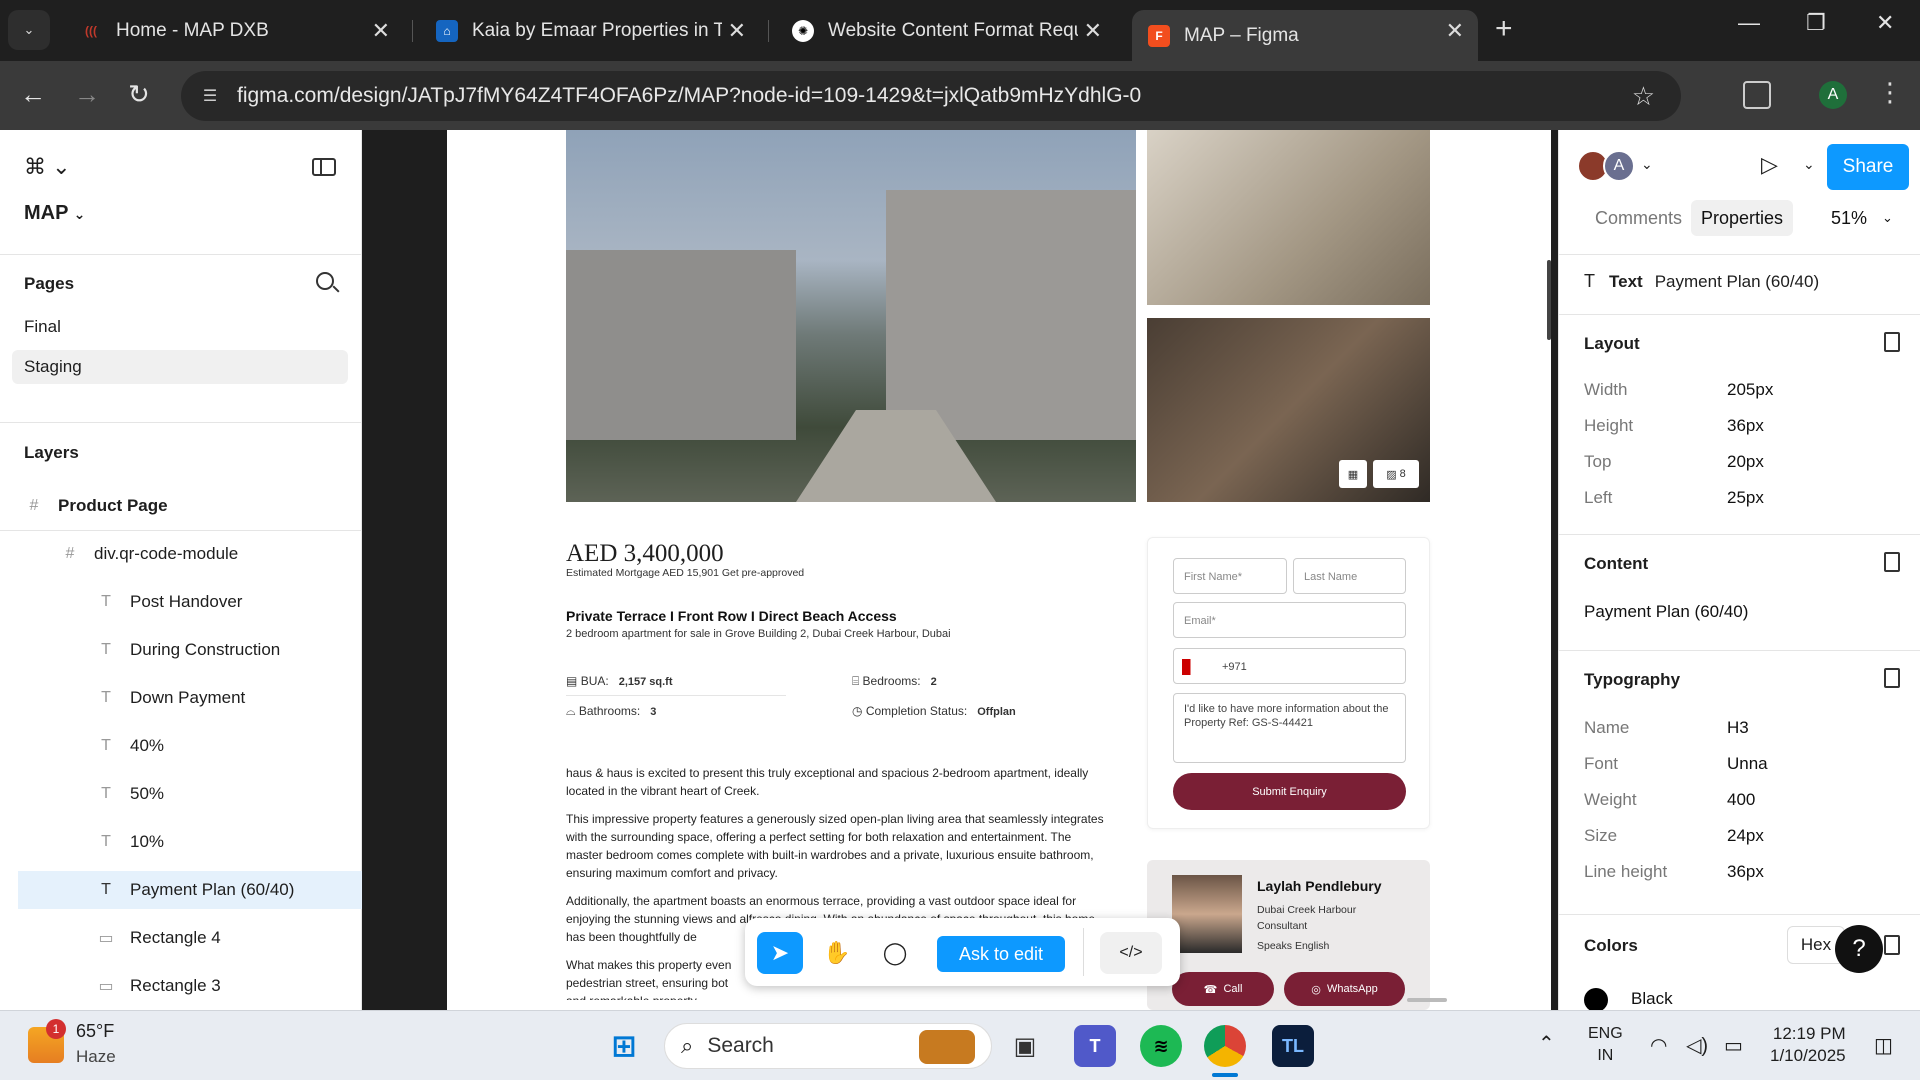 The width and height of the screenshot is (1920, 1080). What do you see at coordinates (1305, 35) in the screenshot?
I see `tab-map-figma: F MAP – Figma ✕` at bounding box center [1305, 35].